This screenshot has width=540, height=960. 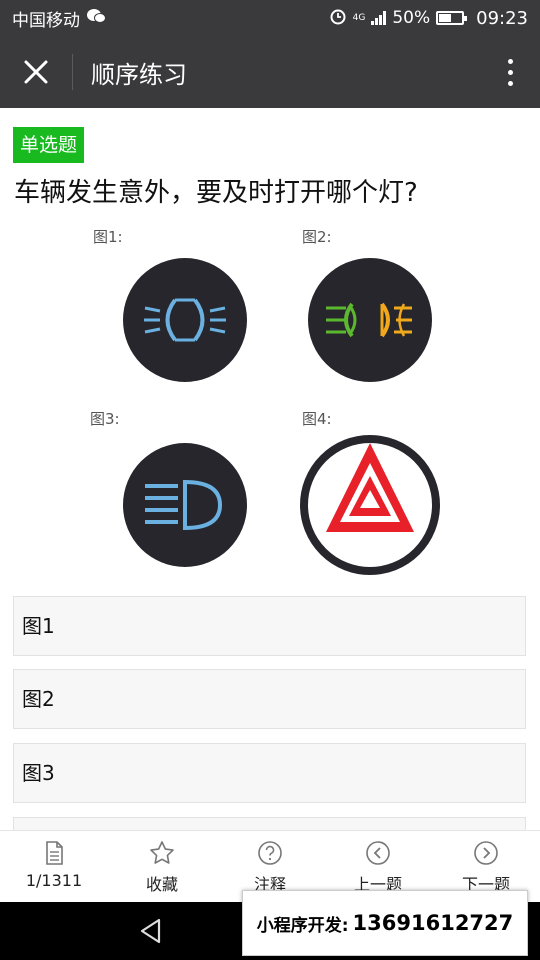 What do you see at coordinates (162, 866) in the screenshot?
I see `favorite-tab: 收藏` at bounding box center [162, 866].